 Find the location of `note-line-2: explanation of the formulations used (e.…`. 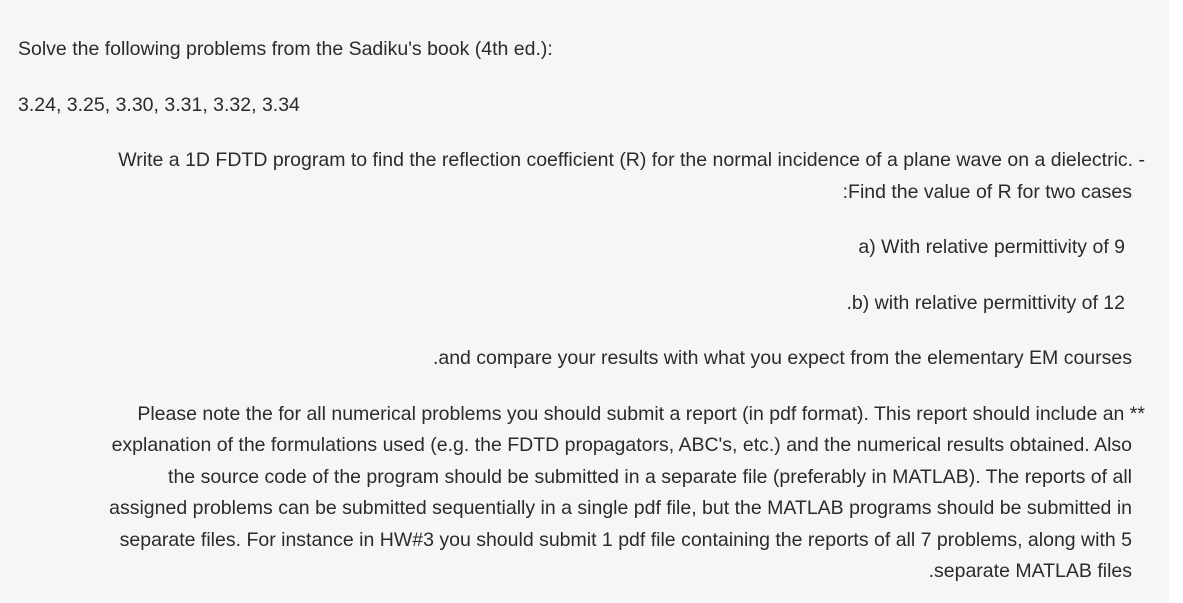

note-line-2: explanation of the formulations used (e.… is located at coordinates (621, 445).